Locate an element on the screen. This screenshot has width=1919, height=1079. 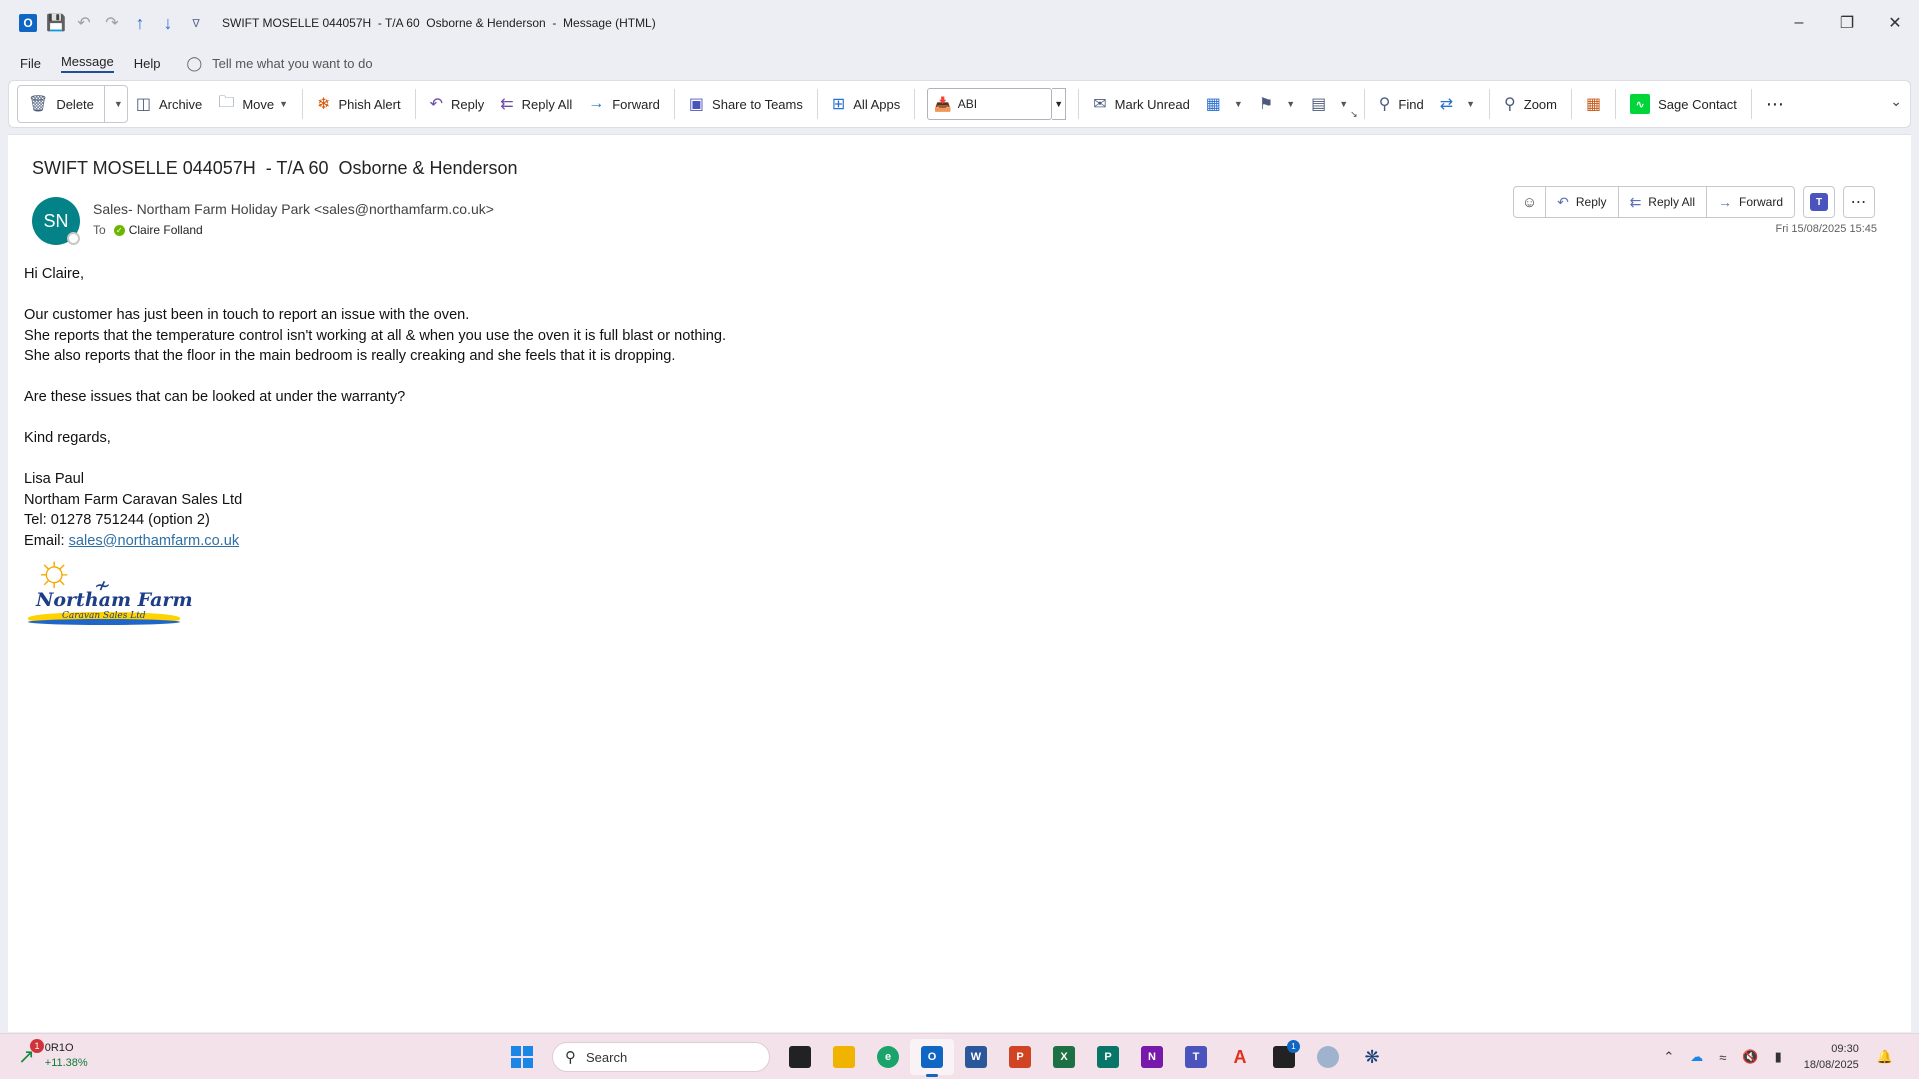
message-actions: ☺ ↶ Reply ⇇ Reply All → Forward T ⋯ is located at coordinates (1693, 202).